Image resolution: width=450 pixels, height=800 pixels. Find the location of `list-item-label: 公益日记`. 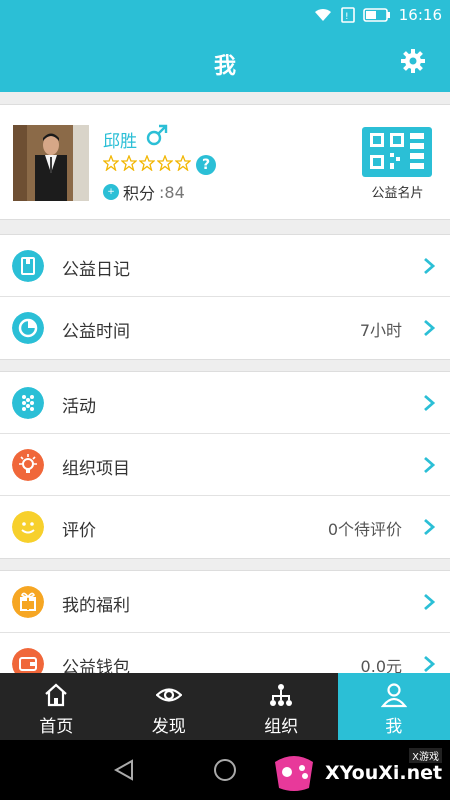

list-item-label: 公益日记 is located at coordinates (96, 270).